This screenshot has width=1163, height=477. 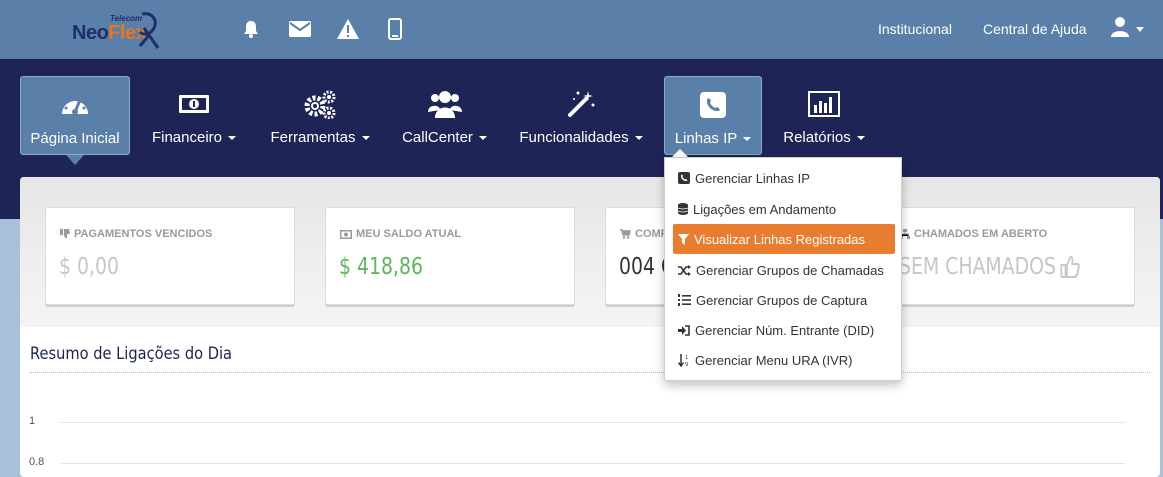 What do you see at coordinates (75, 105) in the screenshot?
I see `dashboard-icon` at bounding box center [75, 105].